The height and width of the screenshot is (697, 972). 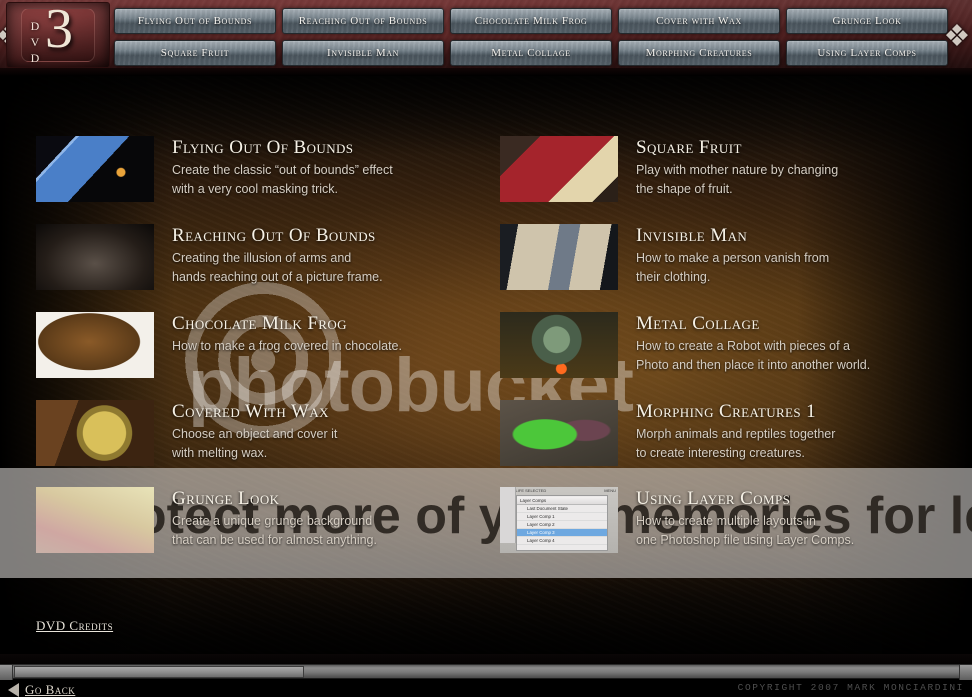 I want to click on thumbnail-snowboarder-icon, so click(x=95, y=169).